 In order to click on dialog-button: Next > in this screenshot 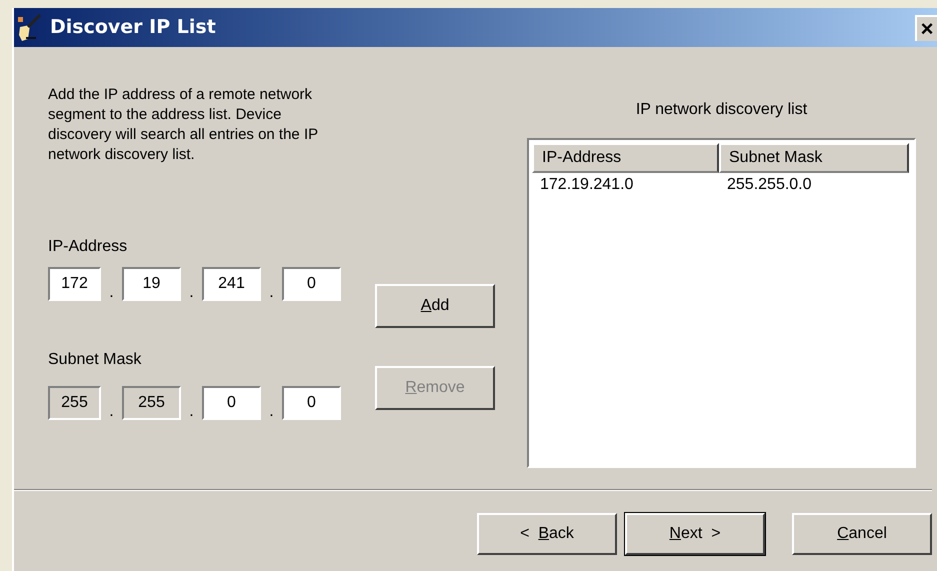, I will do `click(695, 534)`.